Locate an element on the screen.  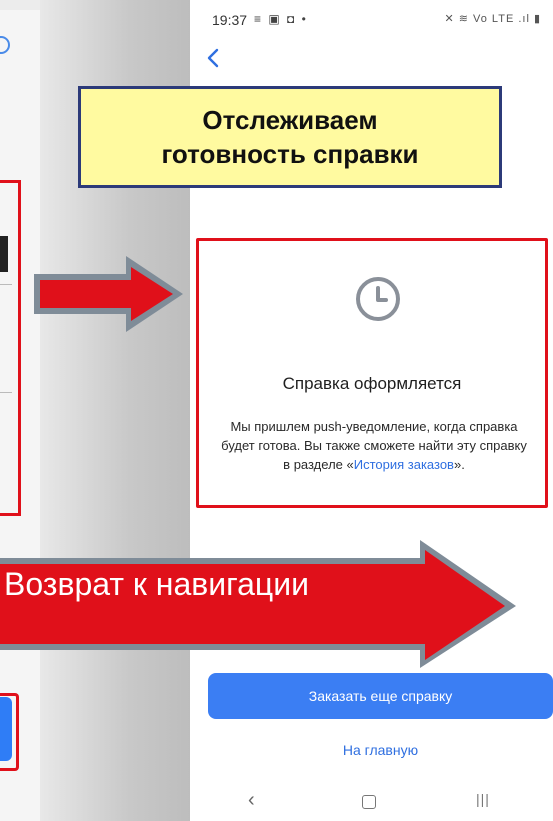
status-time: 19:37 is located at coordinates (230, 20).